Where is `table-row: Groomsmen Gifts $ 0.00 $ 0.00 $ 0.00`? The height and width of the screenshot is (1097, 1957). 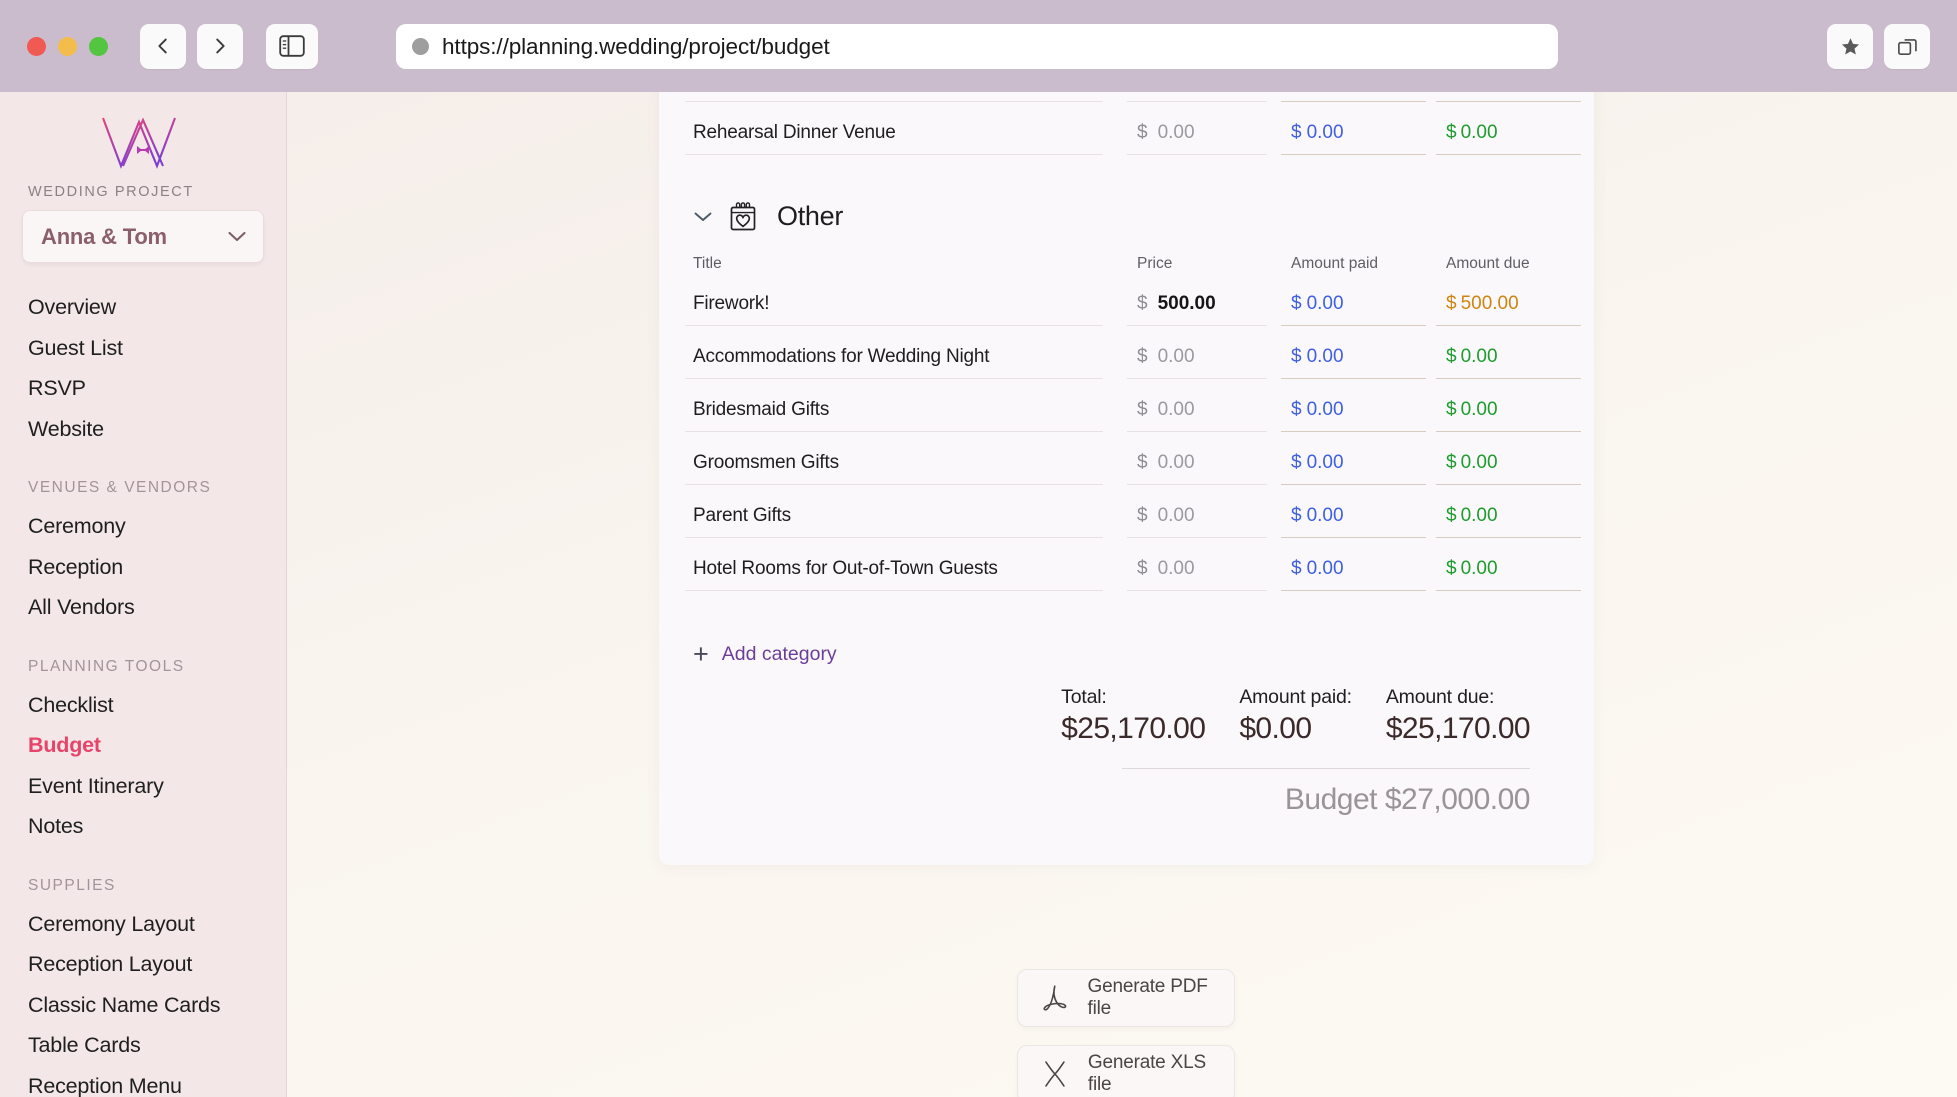 table-row: Groomsmen Gifts $ 0.00 $ 0.00 $ 0.00 is located at coordinates (1133, 458).